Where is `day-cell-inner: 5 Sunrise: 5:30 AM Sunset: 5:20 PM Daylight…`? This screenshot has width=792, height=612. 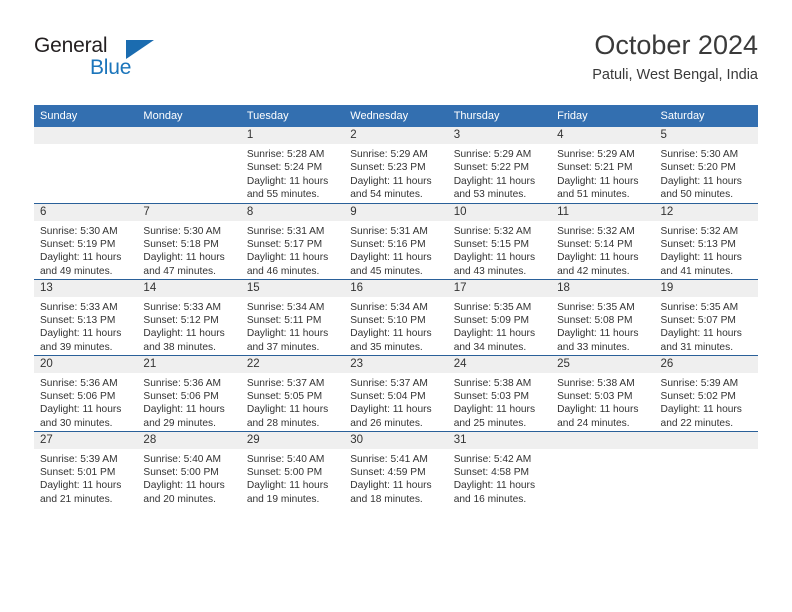 day-cell-inner: 5 Sunrise: 5:30 AM Sunset: 5:20 PM Daylight… is located at coordinates (706, 165).